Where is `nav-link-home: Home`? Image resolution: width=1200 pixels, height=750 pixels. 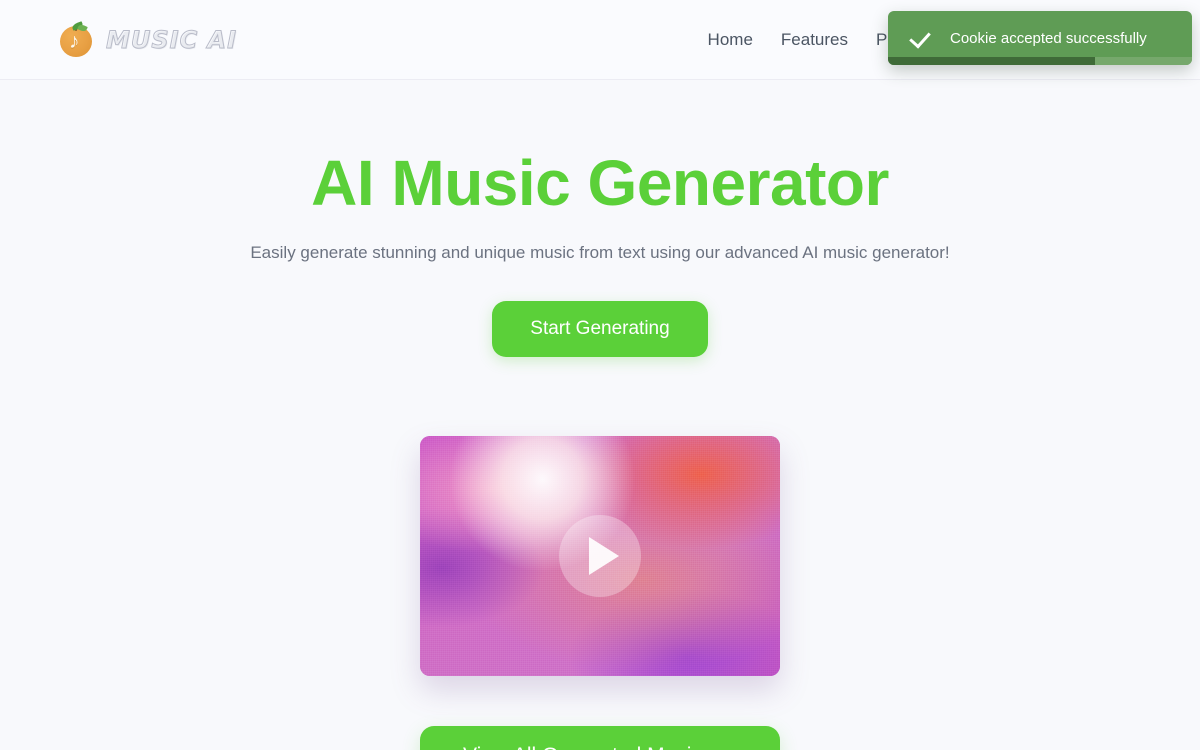 nav-link-home: Home is located at coordinates (730, 40).